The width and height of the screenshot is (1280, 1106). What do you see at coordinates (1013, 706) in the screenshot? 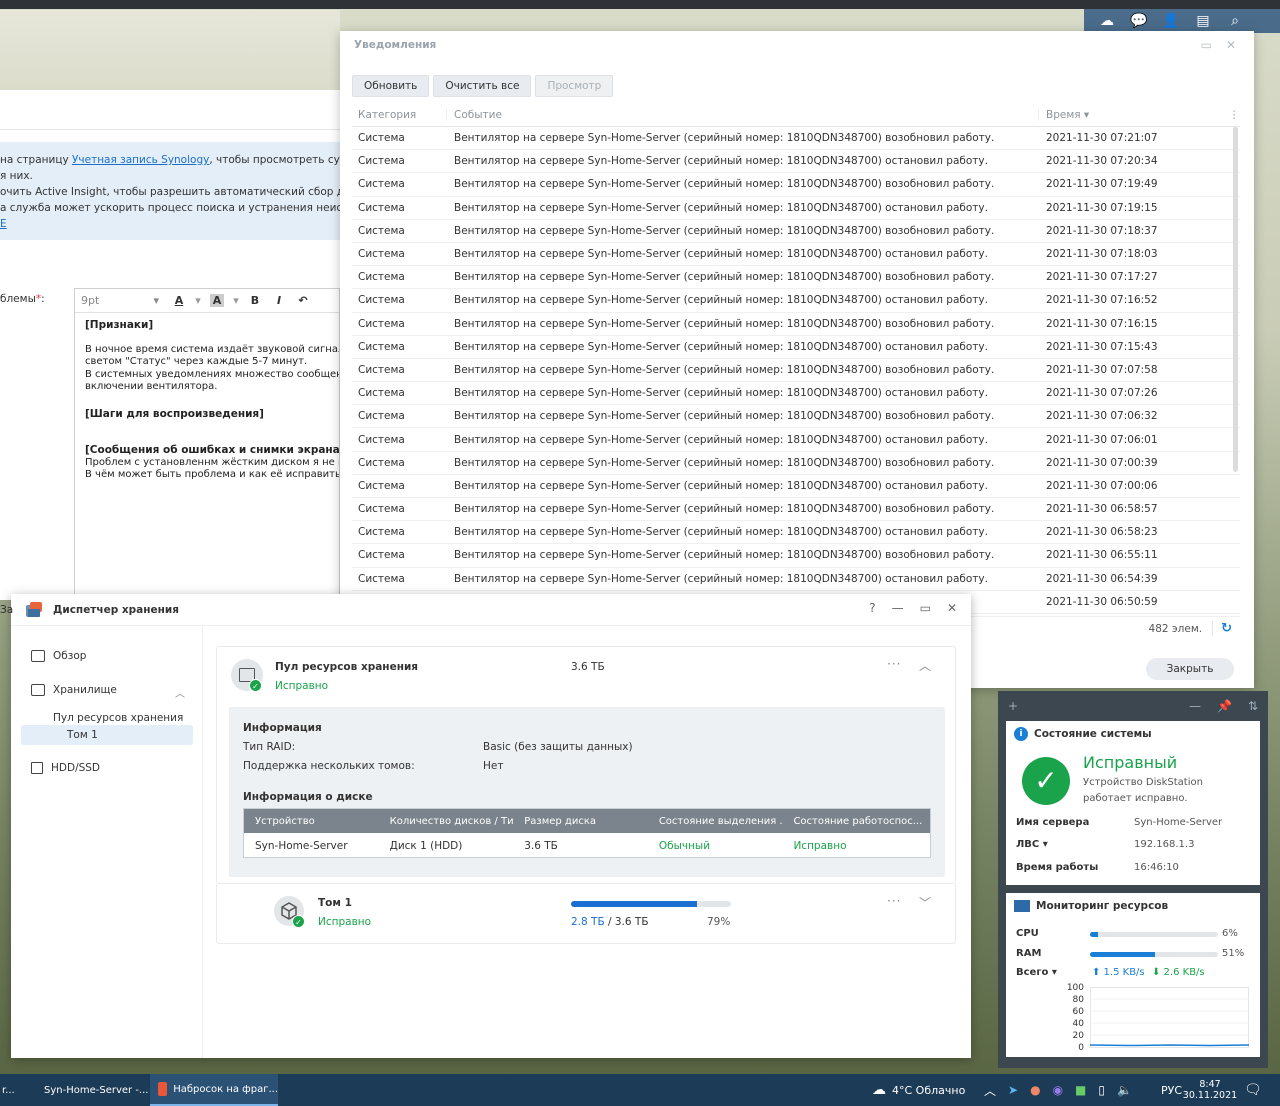
I see `add-widget-icon: +` at bounding box center [1013, 706].